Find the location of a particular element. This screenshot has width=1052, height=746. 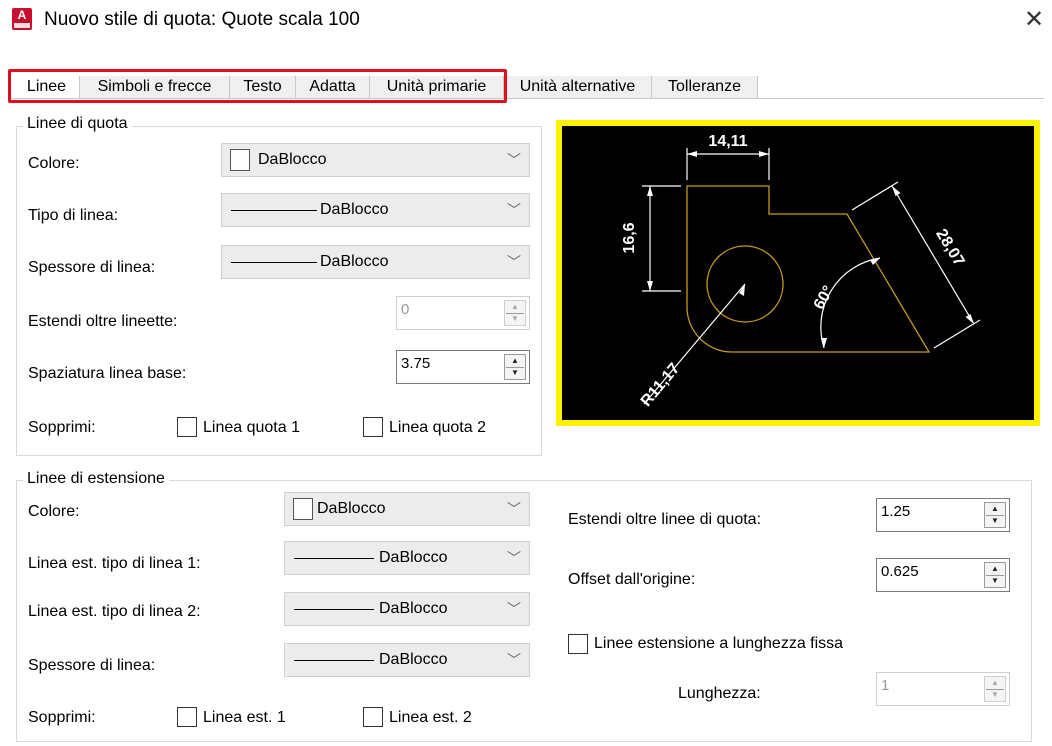

ext-linetype-1-label: Linea est. tipo di linea 1: is located at coordinates (114, 563).